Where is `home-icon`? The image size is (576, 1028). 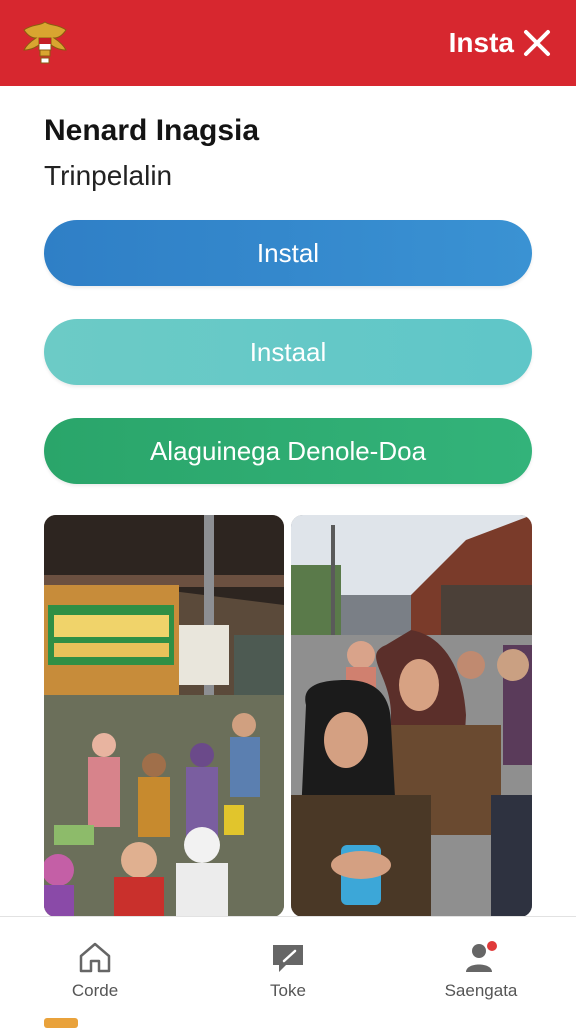 home-icon is located at coordinates (95, 957).